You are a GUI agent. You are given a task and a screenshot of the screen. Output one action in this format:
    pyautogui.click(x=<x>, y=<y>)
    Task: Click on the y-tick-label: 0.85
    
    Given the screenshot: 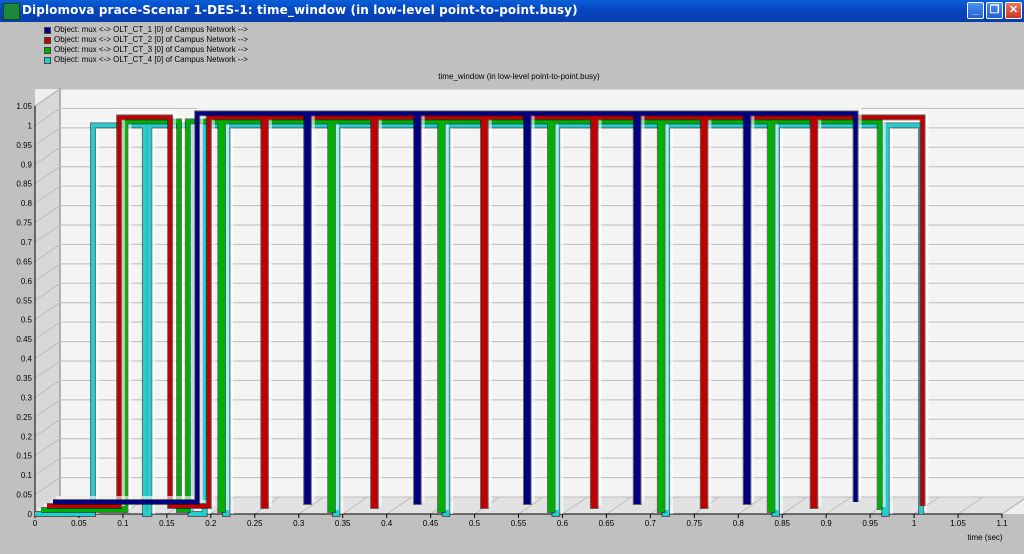 What is the action you would take?
    pyautogui.click(x=24, y=184)
    